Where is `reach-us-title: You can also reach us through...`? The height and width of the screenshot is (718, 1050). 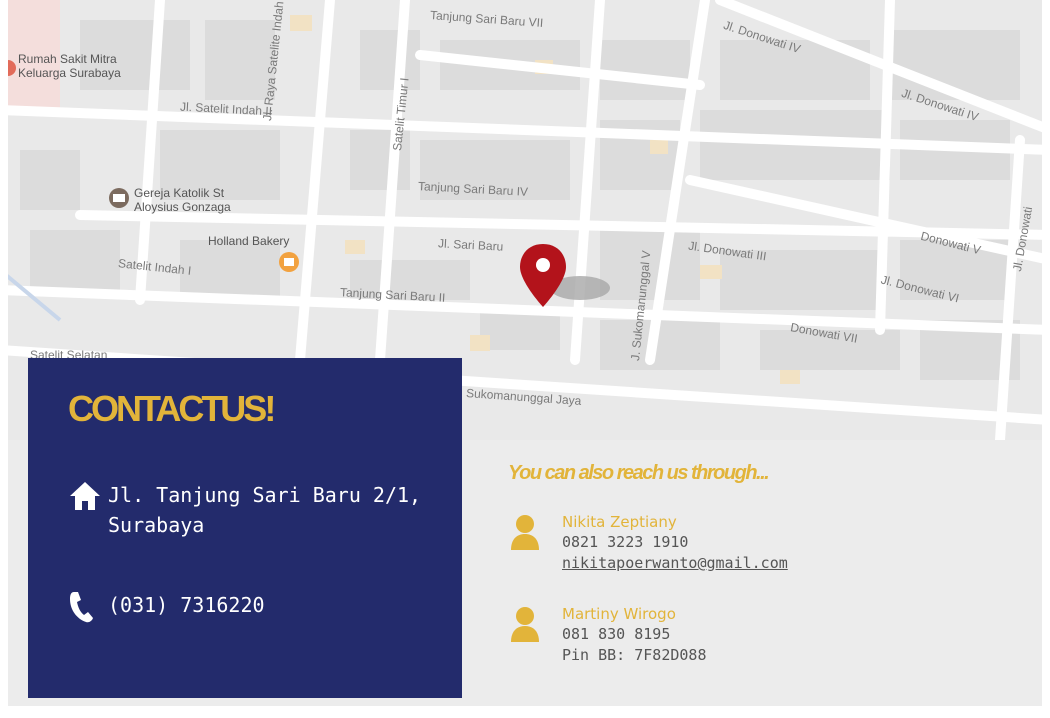 reach-us-title: You can also reach us through... is located at coordinates (639, 473).